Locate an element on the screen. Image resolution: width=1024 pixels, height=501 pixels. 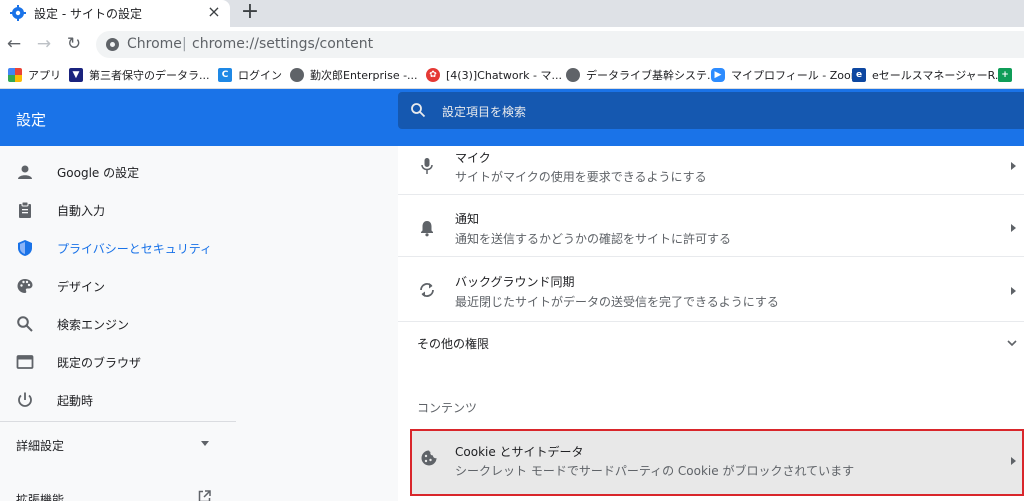
palette-icon is located at coordinates (25, 286).